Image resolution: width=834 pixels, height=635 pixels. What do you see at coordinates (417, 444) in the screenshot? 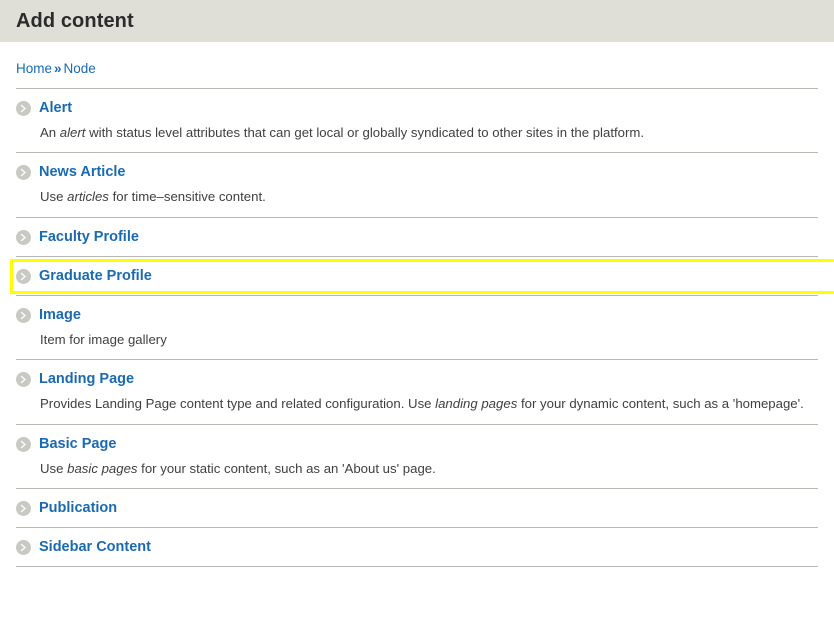
I see `content-type-header: Basic Page` at bounding box center [417, 444].